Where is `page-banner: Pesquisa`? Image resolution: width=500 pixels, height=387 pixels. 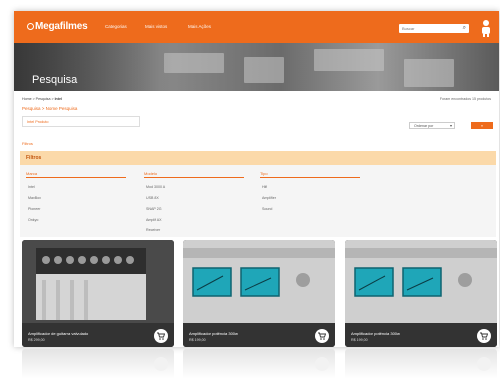
page-banner: Pesquisa is located at coordinates (256, 67).